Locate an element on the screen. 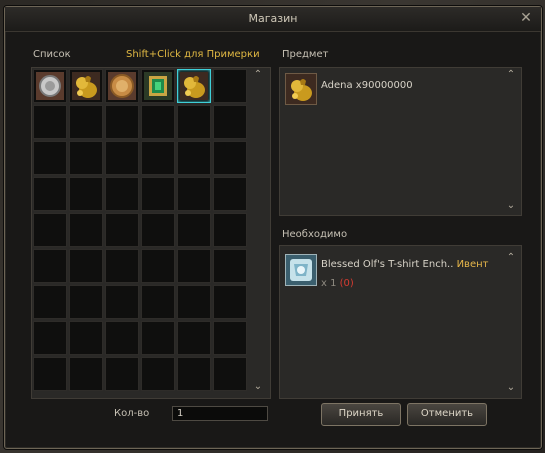 This screenshot has width=545, height=453. item-name: Adena x90000000 is located at coordinates (367, 85).